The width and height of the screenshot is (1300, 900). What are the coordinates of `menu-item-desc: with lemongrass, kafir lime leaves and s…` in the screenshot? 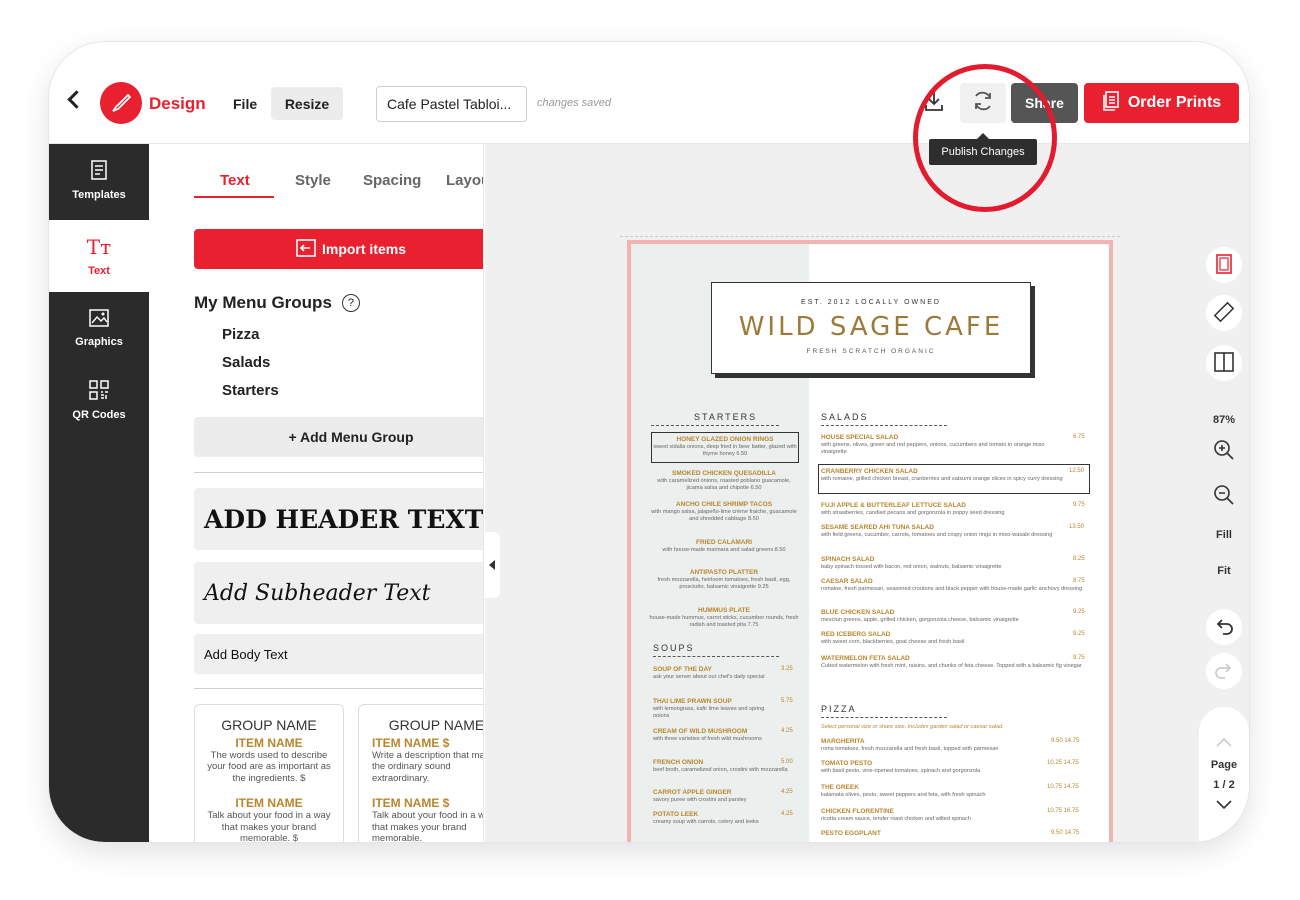 It's located at (709, 712).